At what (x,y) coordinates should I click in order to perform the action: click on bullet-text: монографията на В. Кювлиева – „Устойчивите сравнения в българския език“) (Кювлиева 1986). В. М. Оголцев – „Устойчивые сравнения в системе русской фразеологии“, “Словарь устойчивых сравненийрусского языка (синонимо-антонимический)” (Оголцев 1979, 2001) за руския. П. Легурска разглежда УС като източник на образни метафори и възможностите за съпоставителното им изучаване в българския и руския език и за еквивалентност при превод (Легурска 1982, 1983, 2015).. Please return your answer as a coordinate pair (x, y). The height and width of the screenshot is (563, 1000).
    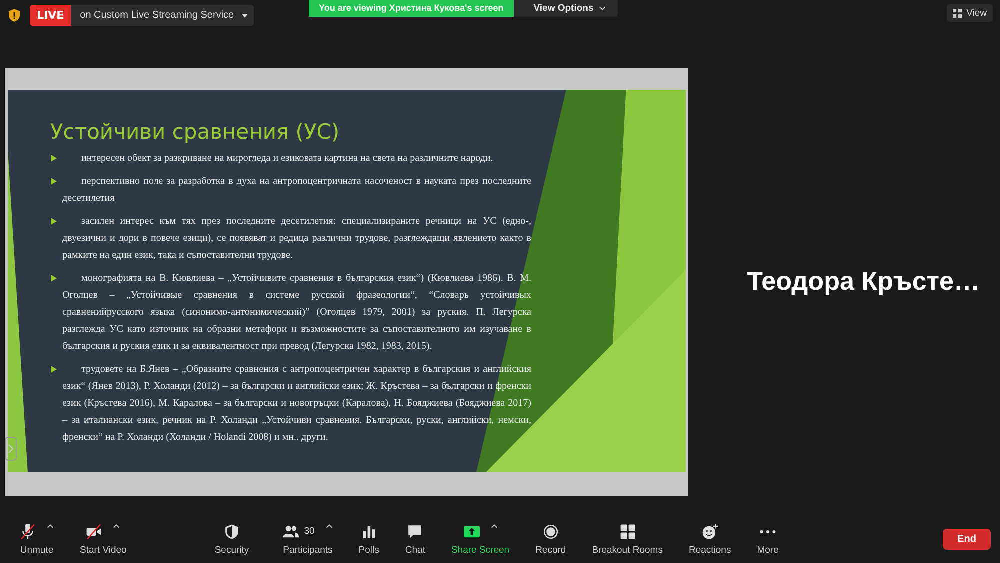
    Looking at the image, I should click on (297, 313).